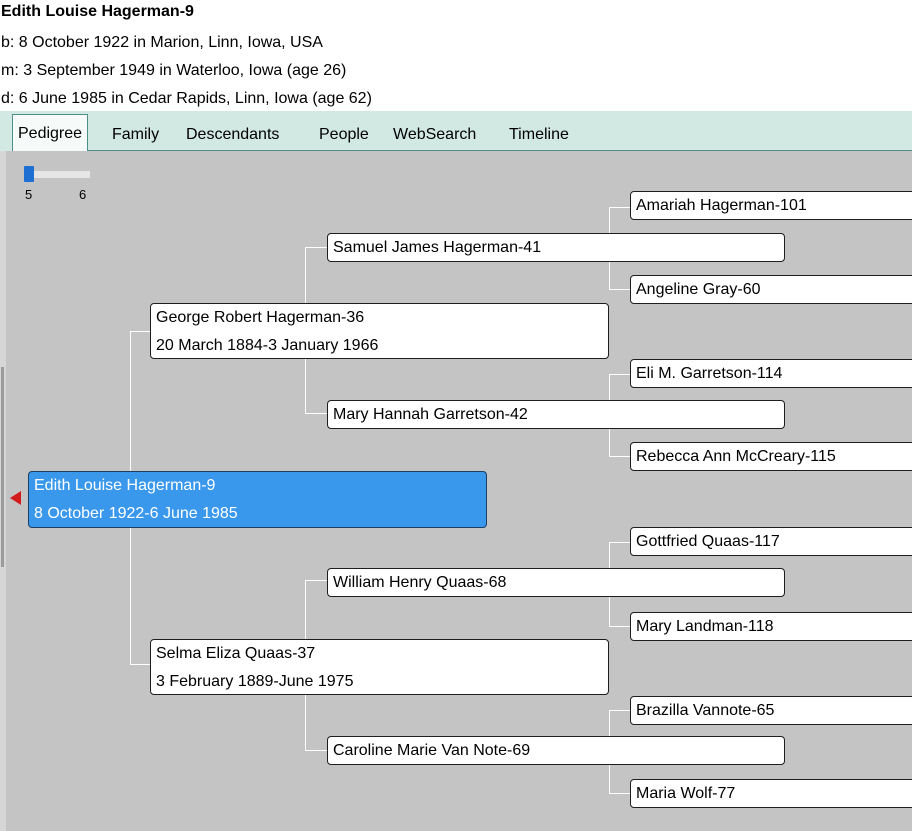 Image resolution: width=912 pixels, height=831 pixels. What do you see at coordinates (2, 467) in the screenshot?
I see `splitter-grip` at bounding box center [2, 467].